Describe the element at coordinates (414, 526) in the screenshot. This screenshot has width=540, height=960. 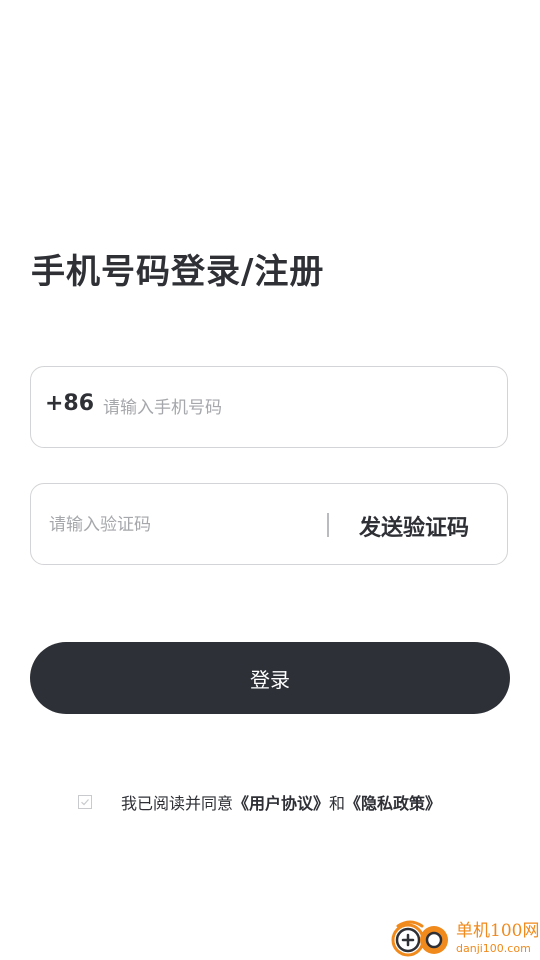
I see `send-code-button: 发送验证码` at that location.